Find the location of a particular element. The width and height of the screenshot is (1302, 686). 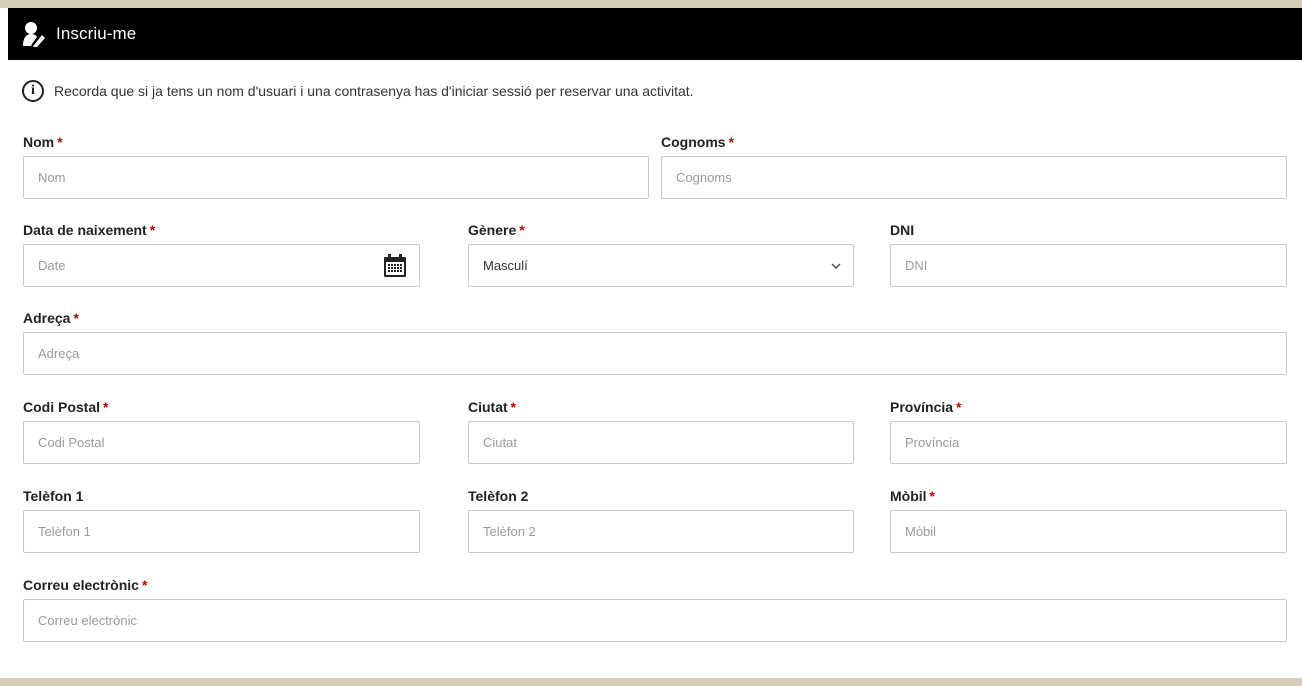

field-cognoms: Cognoms * Cognoms is located at coordinates (974, 165).